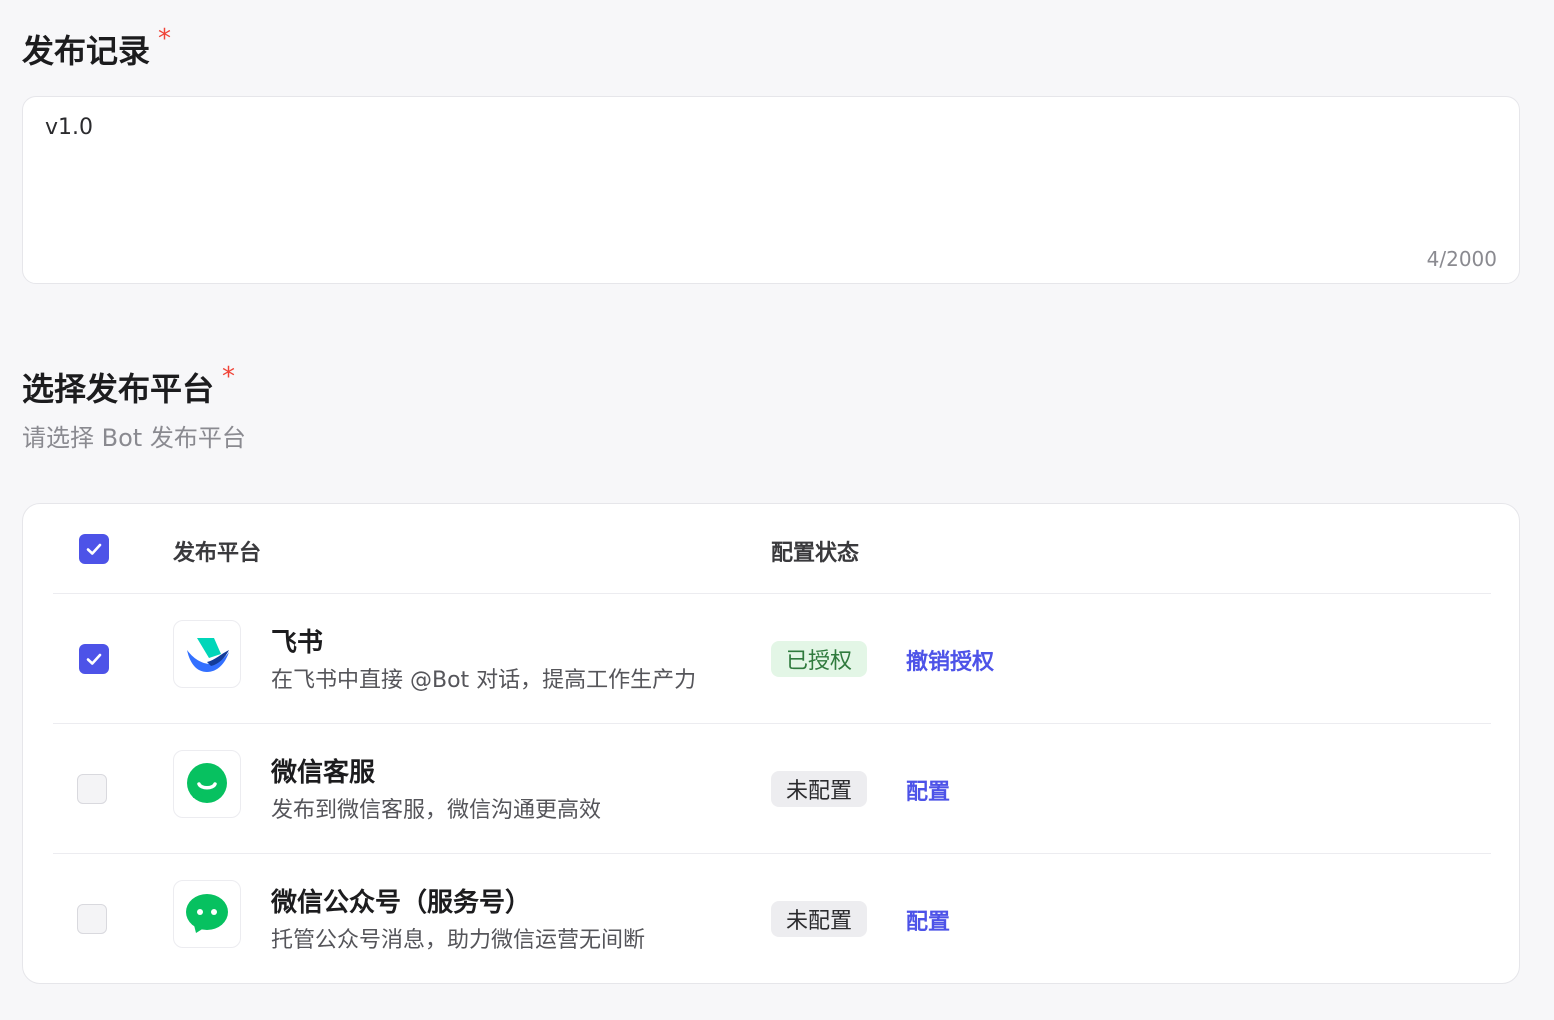 This screenshot has height=1020, width=1554. Describe the element at coordinates (950, 660) in the screenshot. I see `revoke-authorization-link: 撤销授权` at that location.